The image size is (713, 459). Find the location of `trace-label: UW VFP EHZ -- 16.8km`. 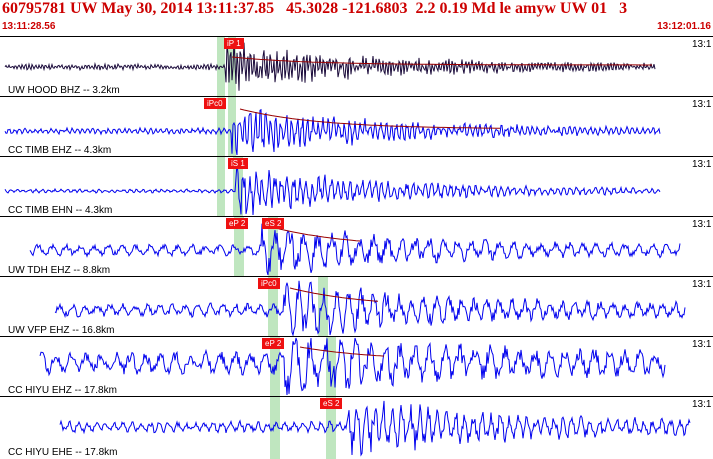

trace-label: UW VFP EHZ -- 16.8km is located at coordinates (61, 330).